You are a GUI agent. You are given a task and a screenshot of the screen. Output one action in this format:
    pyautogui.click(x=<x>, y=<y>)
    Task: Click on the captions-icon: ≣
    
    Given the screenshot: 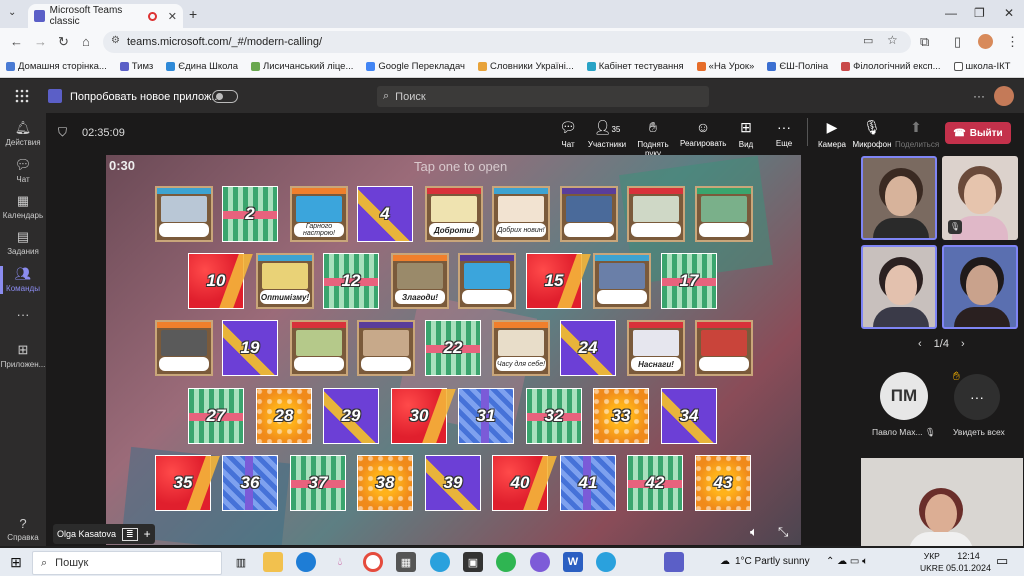 What is the action you would take?
    pyautogui.click(x=130, y=534)
    